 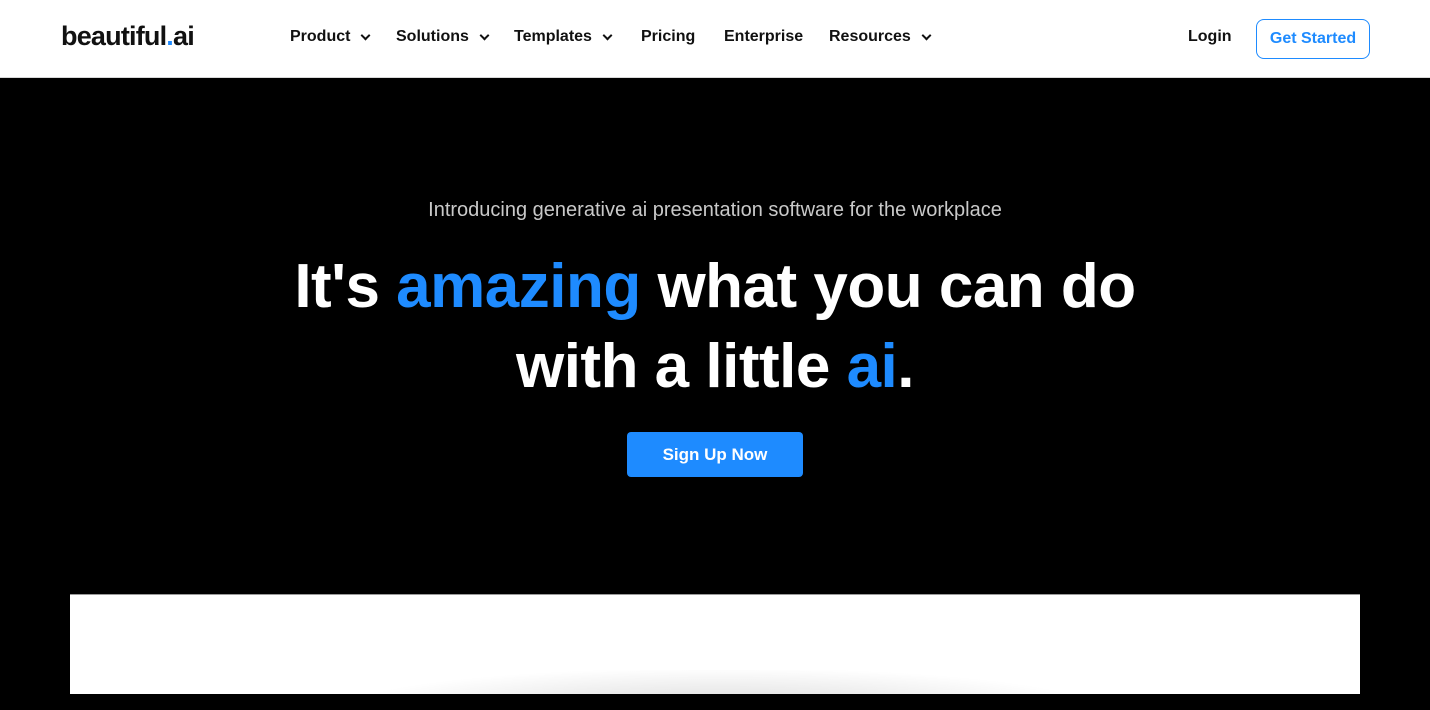 I want to click on headline-accent-ai: ai, so click(x=872, y=366).